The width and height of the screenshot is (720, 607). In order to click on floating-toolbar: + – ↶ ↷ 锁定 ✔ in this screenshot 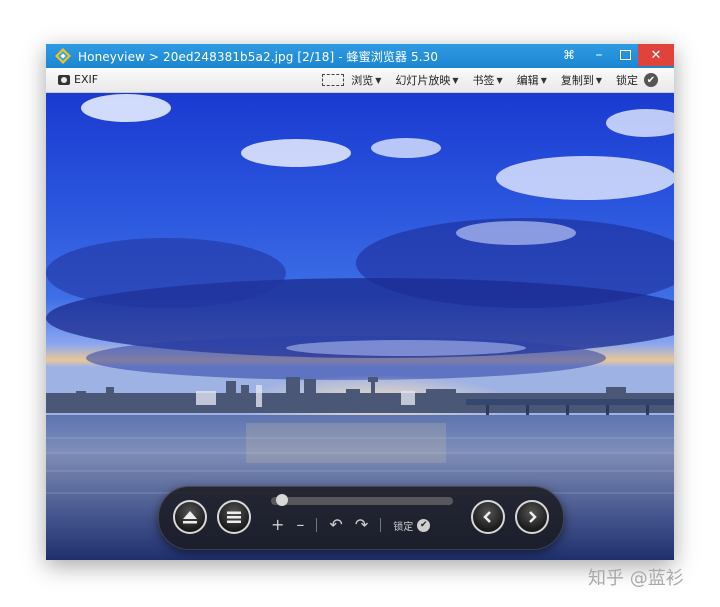, I will do `click(361, 518)`.